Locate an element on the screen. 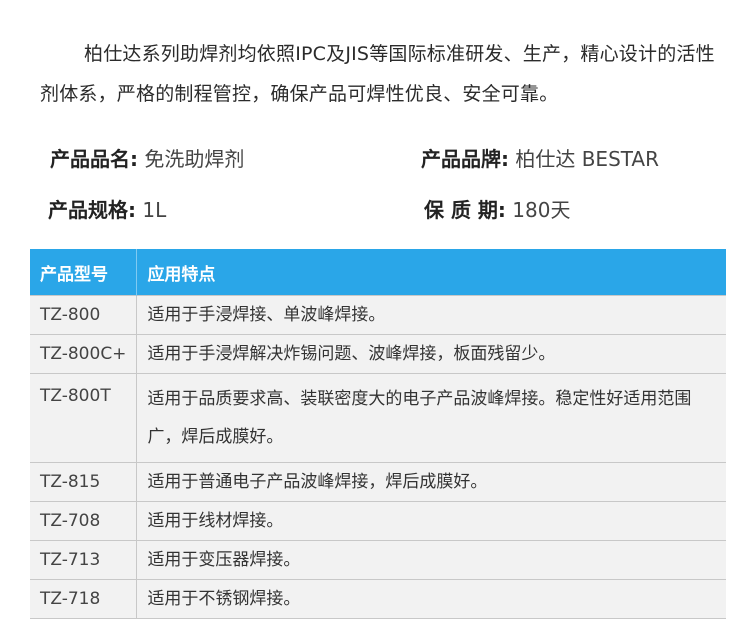 Image resolution: width=750 pixels, height=619 pixels. table-row: TZ-800 适用于手浸焊接、单波峰焊接。 is located at coordinates (378, 315).